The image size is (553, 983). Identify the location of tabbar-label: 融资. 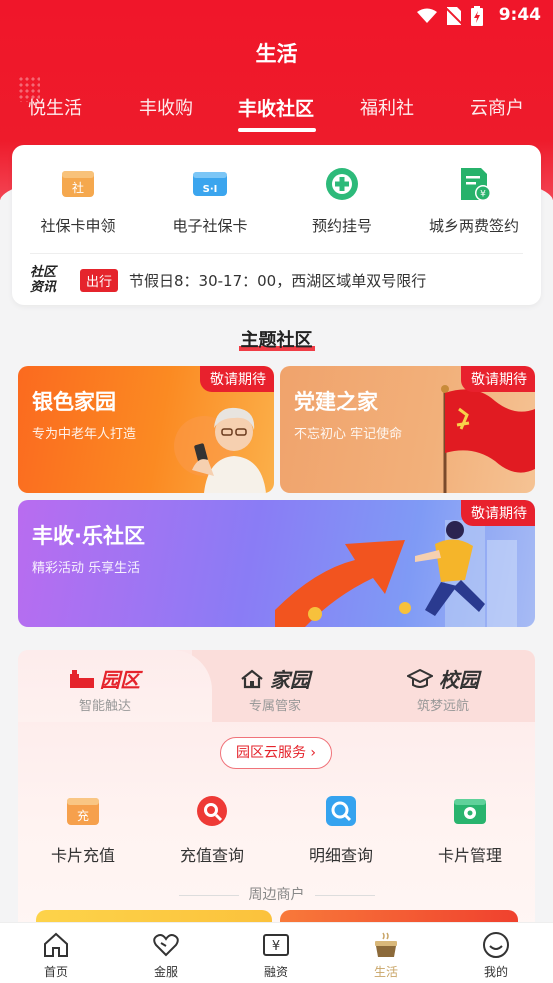
(275, 972).